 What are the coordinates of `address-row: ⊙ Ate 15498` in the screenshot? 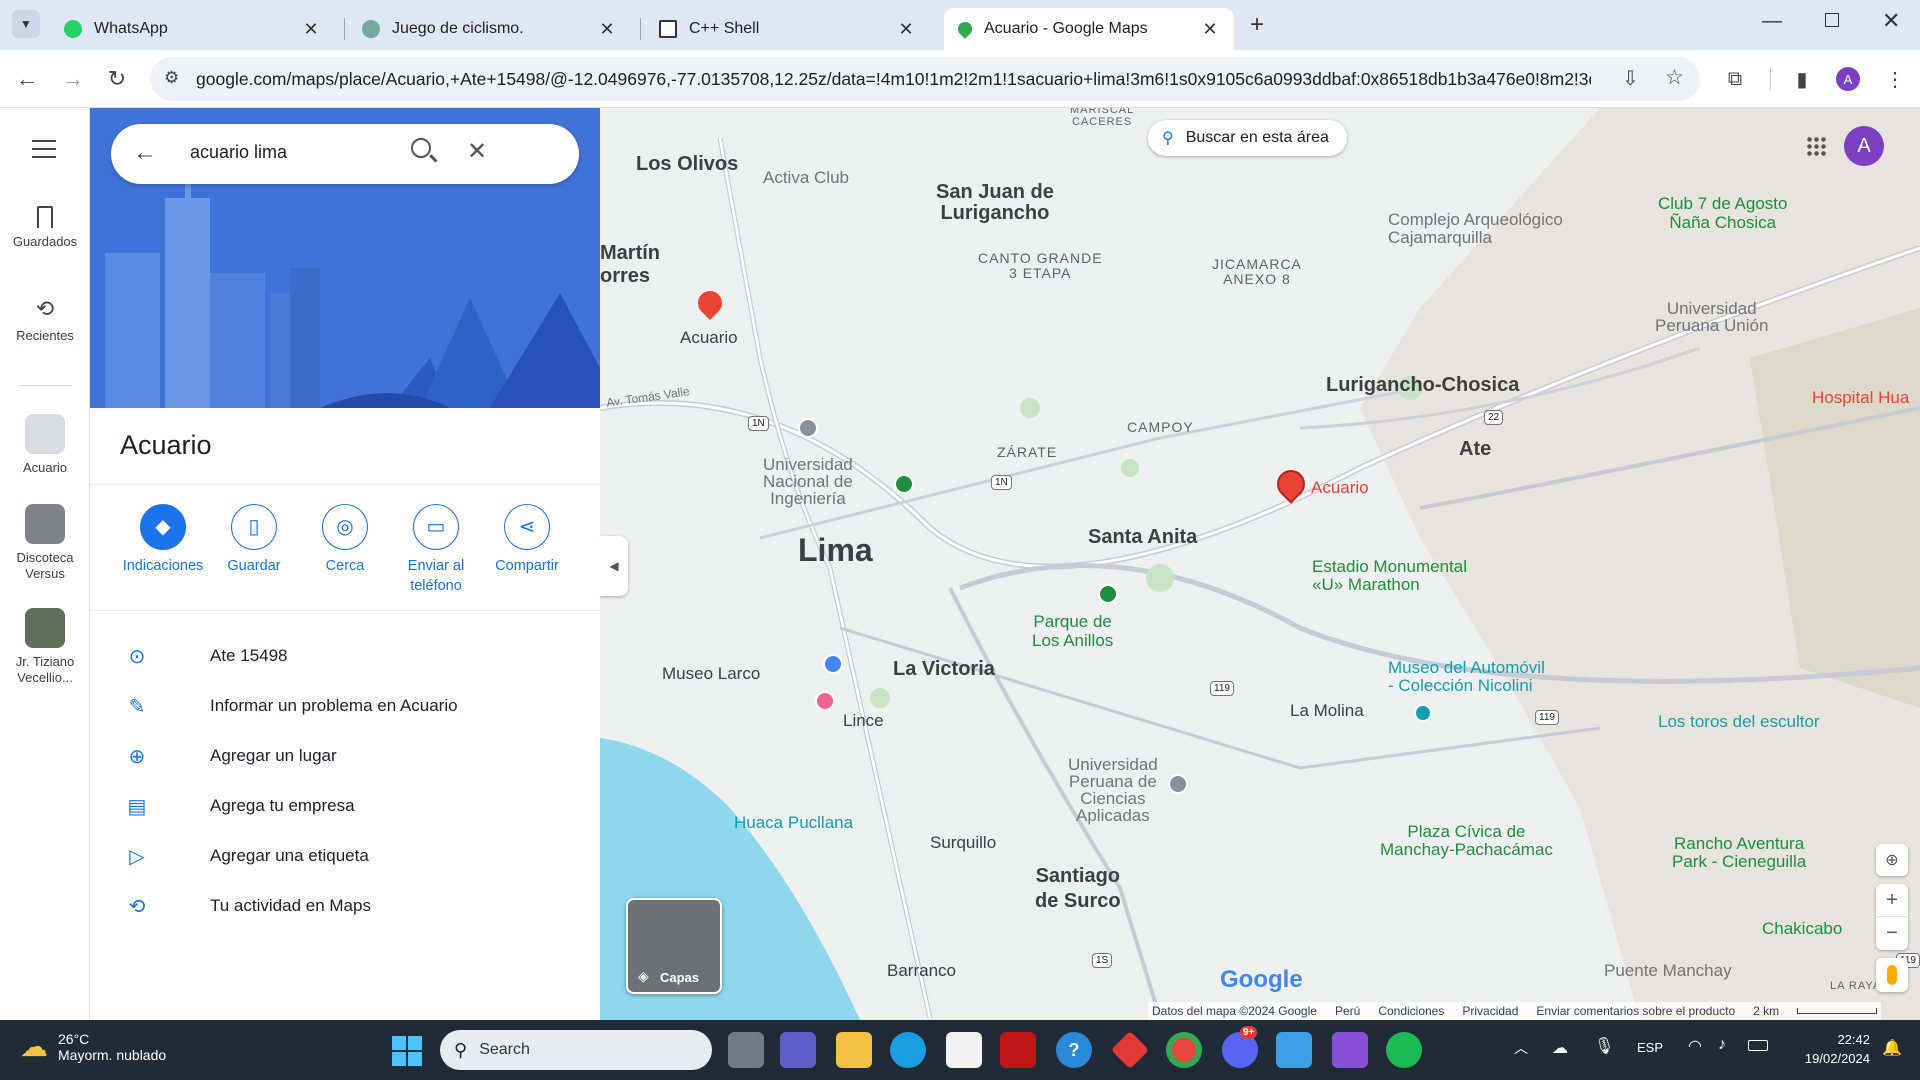 It's located at (345, 656).